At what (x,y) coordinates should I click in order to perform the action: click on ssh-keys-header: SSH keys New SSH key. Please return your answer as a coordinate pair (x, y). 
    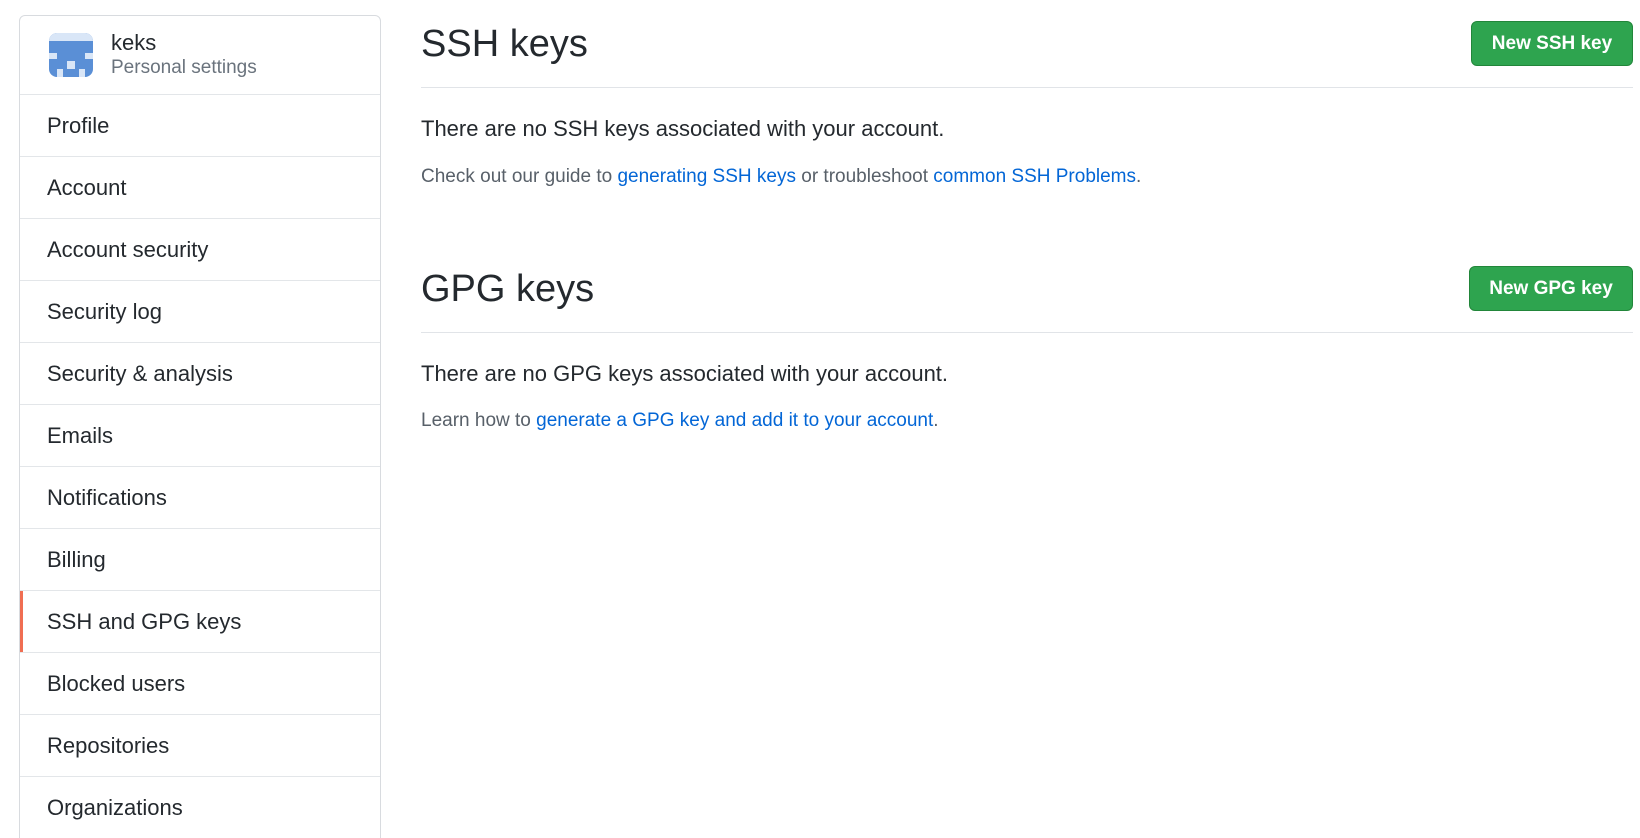
    Looking at the image, I should click on (1027, 44).